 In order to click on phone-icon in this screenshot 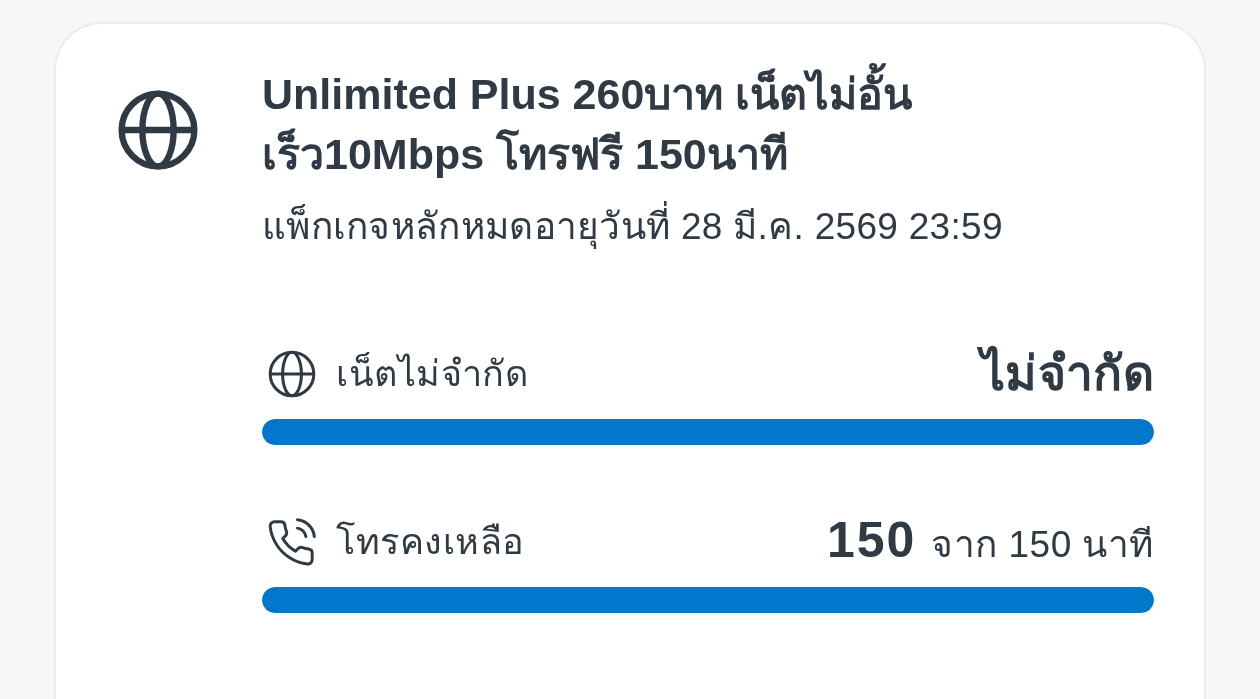, I will do `click(292, 542)`.